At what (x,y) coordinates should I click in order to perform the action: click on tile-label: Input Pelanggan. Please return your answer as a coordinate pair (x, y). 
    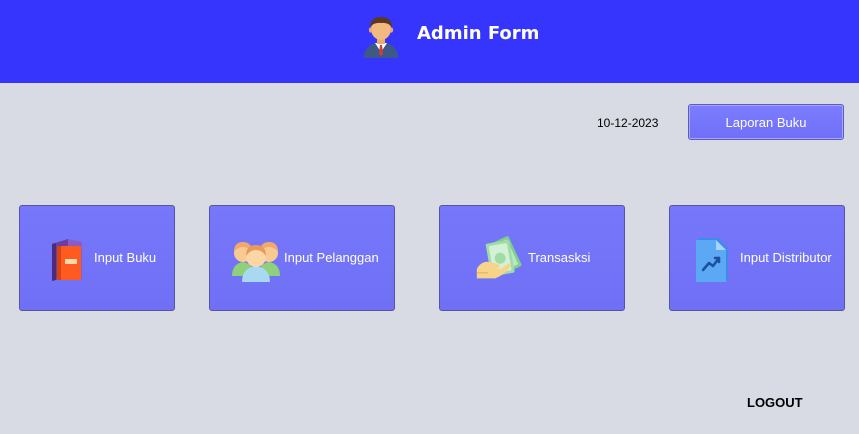
    Looking at the image, I should click on (331, 257).